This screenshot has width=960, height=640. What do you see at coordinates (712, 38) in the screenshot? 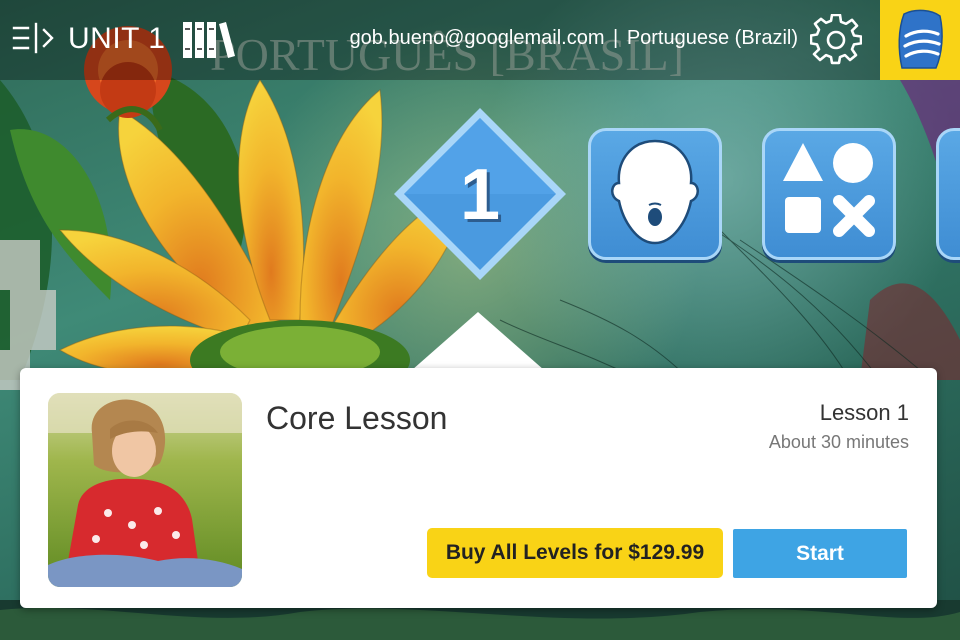
I see `course-language: Portuguese (Brazil)` at bounding box center [712, 38].